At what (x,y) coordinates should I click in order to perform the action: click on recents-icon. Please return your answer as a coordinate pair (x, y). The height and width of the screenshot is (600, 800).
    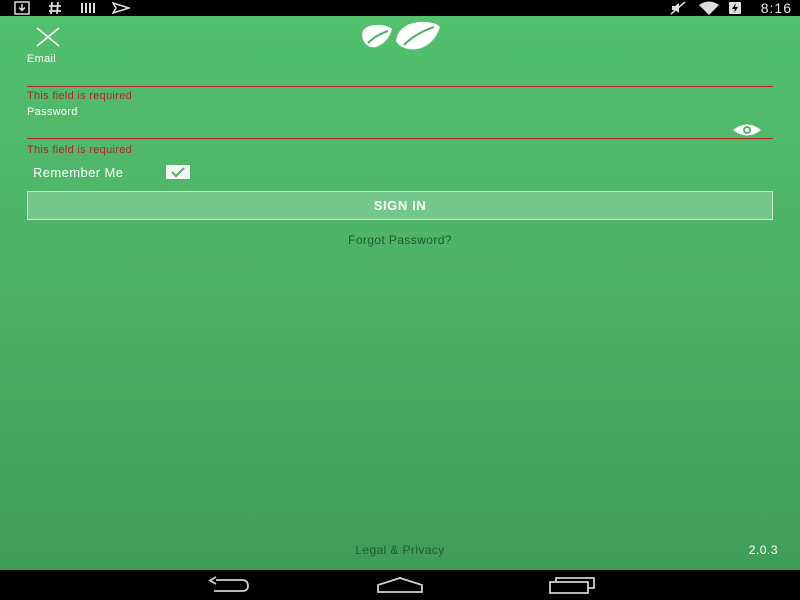
    Looking at the image, I should click on (572, 585).